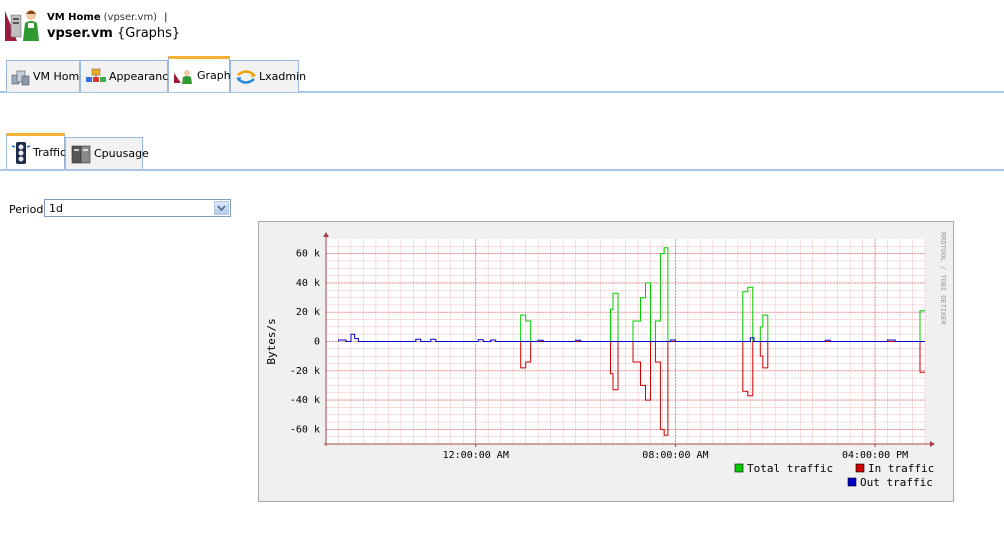 This screenshot has height=555, width=1004. Describe the element at coordinates (56, 208) in the screenshot. I see `period-select-value: 1d` at that location.